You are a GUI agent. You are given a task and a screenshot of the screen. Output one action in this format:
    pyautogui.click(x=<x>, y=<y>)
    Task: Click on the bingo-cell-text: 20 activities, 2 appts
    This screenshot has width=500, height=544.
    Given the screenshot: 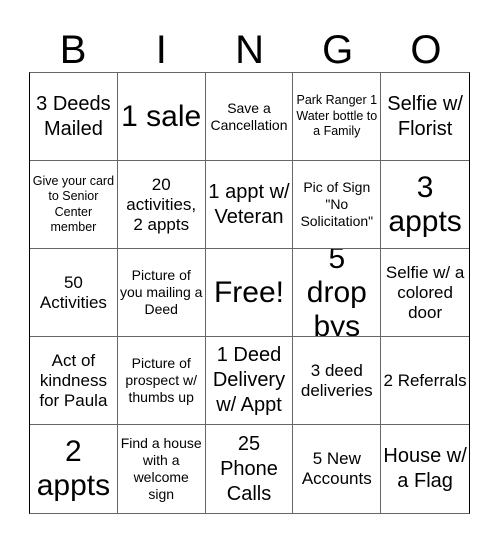 What is the action you would take?
    pyautogui.click(x=161, y=204)
    